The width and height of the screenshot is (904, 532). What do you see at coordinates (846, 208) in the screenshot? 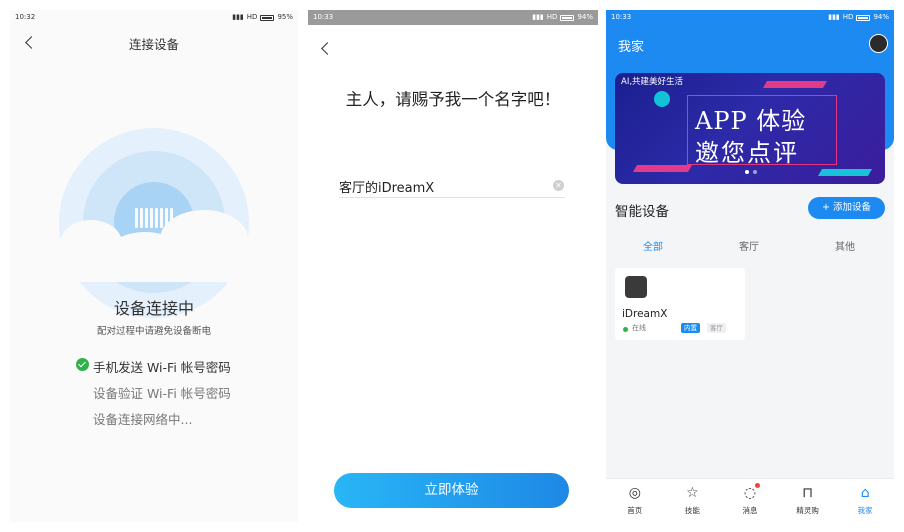
I see `add-device-button: + 添加设备` at bounding box center [846, 208].